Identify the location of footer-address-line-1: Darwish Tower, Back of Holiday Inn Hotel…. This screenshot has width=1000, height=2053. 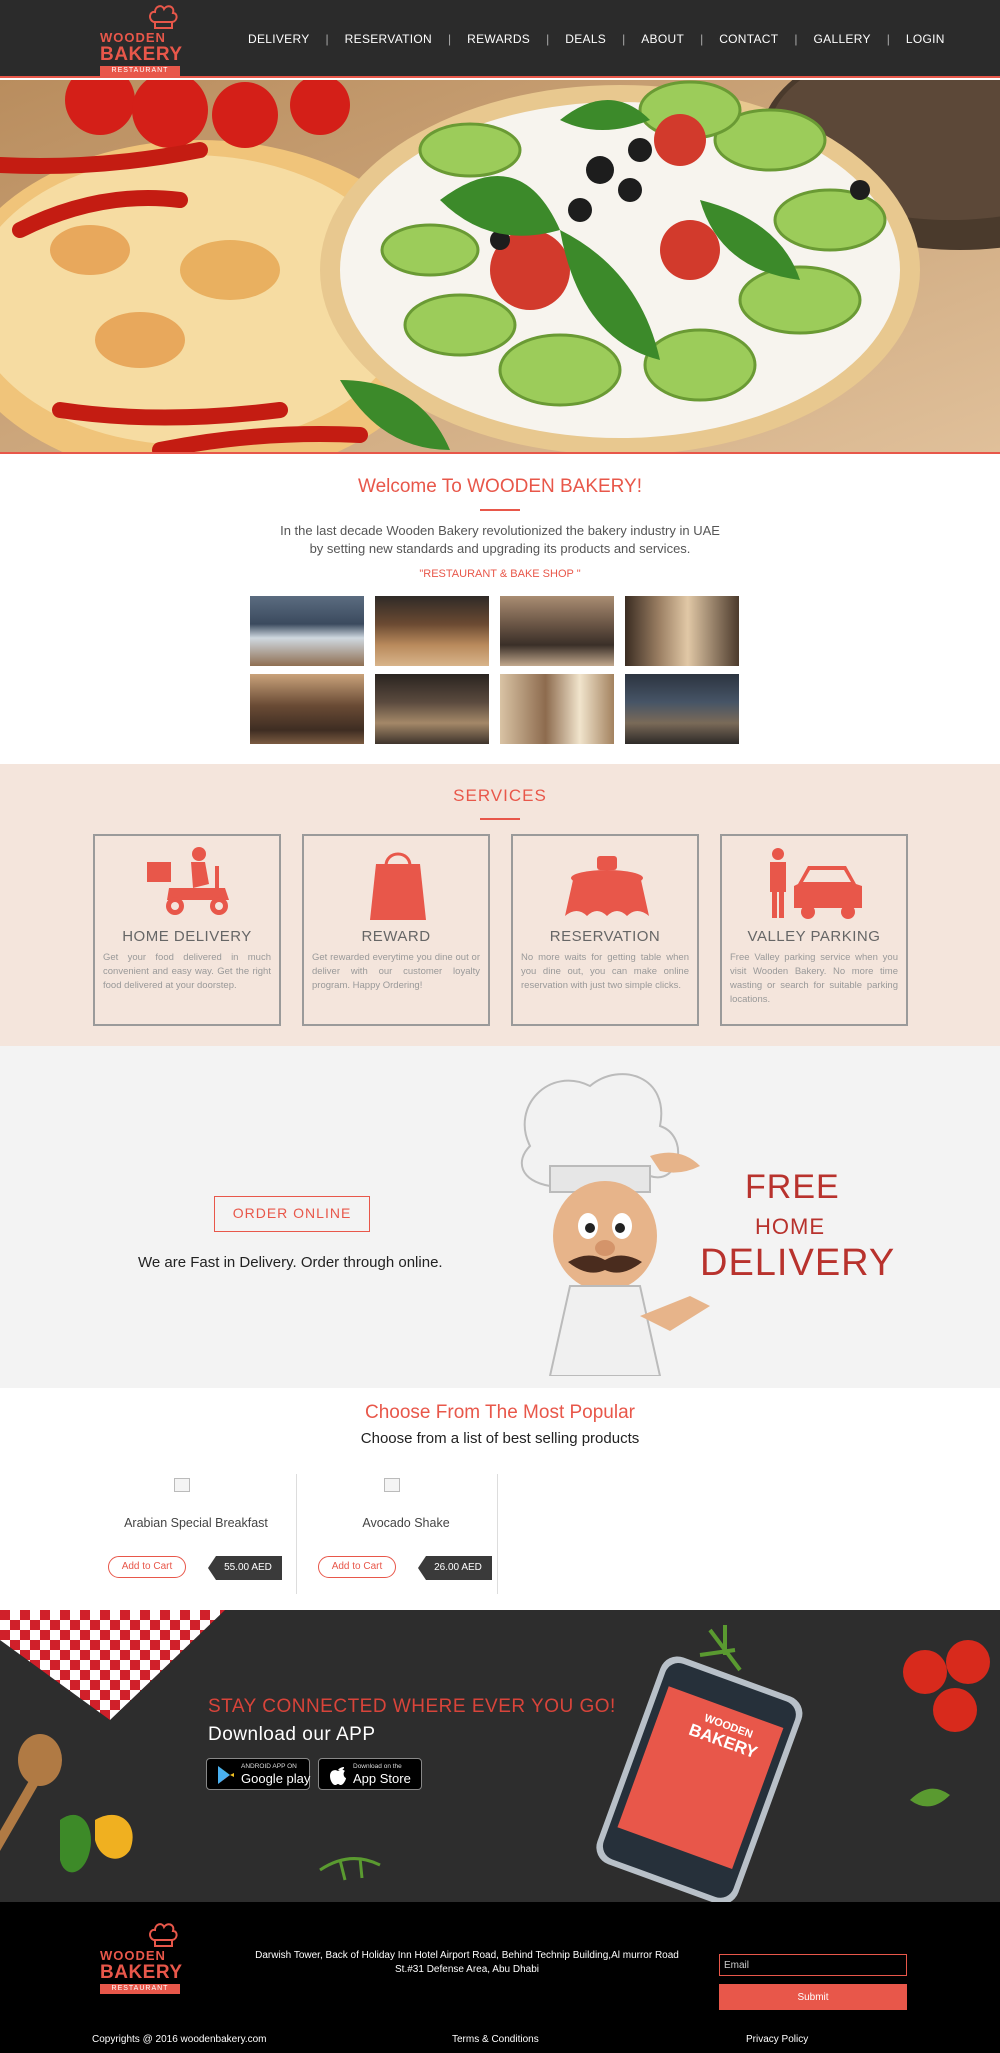
(467, 1955).